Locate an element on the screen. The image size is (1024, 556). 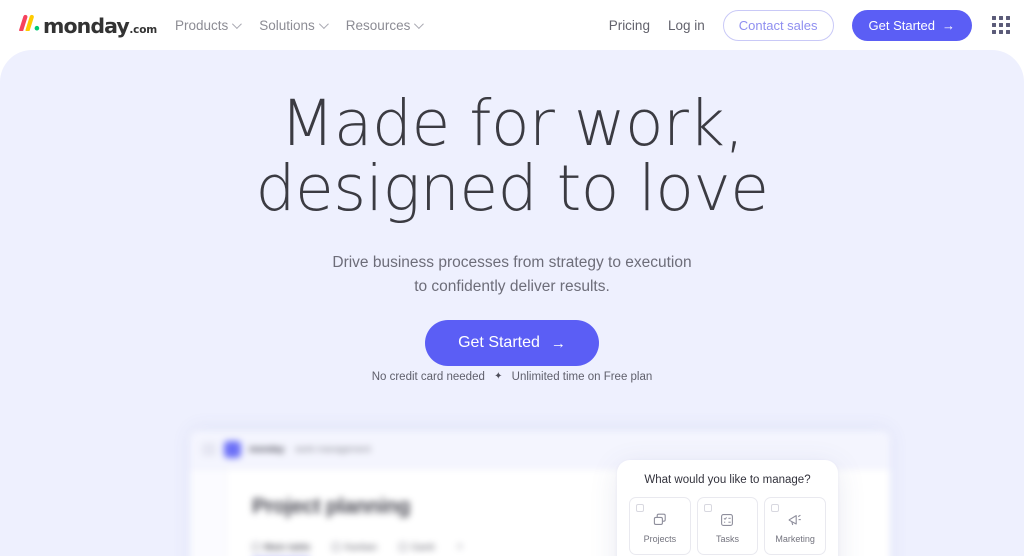
option-tile-marketing-label: Marketing is located at coordinates (795, 539).